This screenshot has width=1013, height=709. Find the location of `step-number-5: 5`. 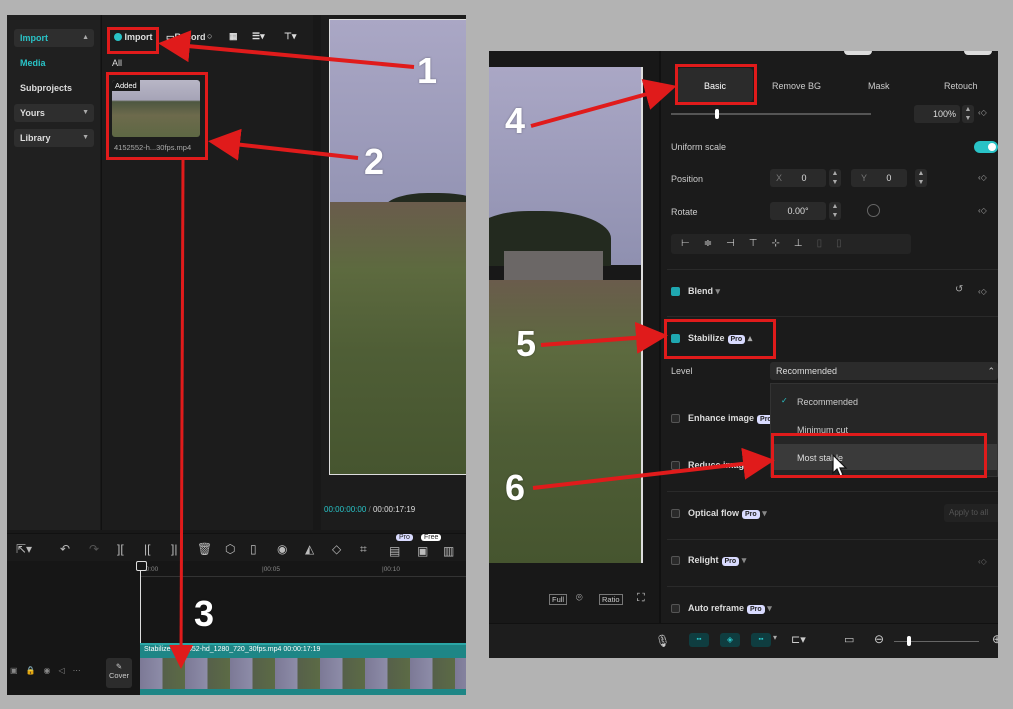

step-number-5: 5 is located at coordinates (526, 343).